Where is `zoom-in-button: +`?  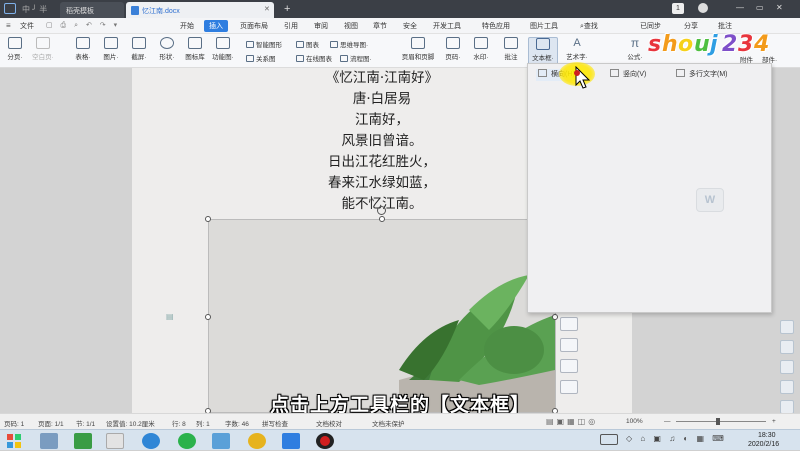
zoom-in-button: + is located at coordinates (774, 421).